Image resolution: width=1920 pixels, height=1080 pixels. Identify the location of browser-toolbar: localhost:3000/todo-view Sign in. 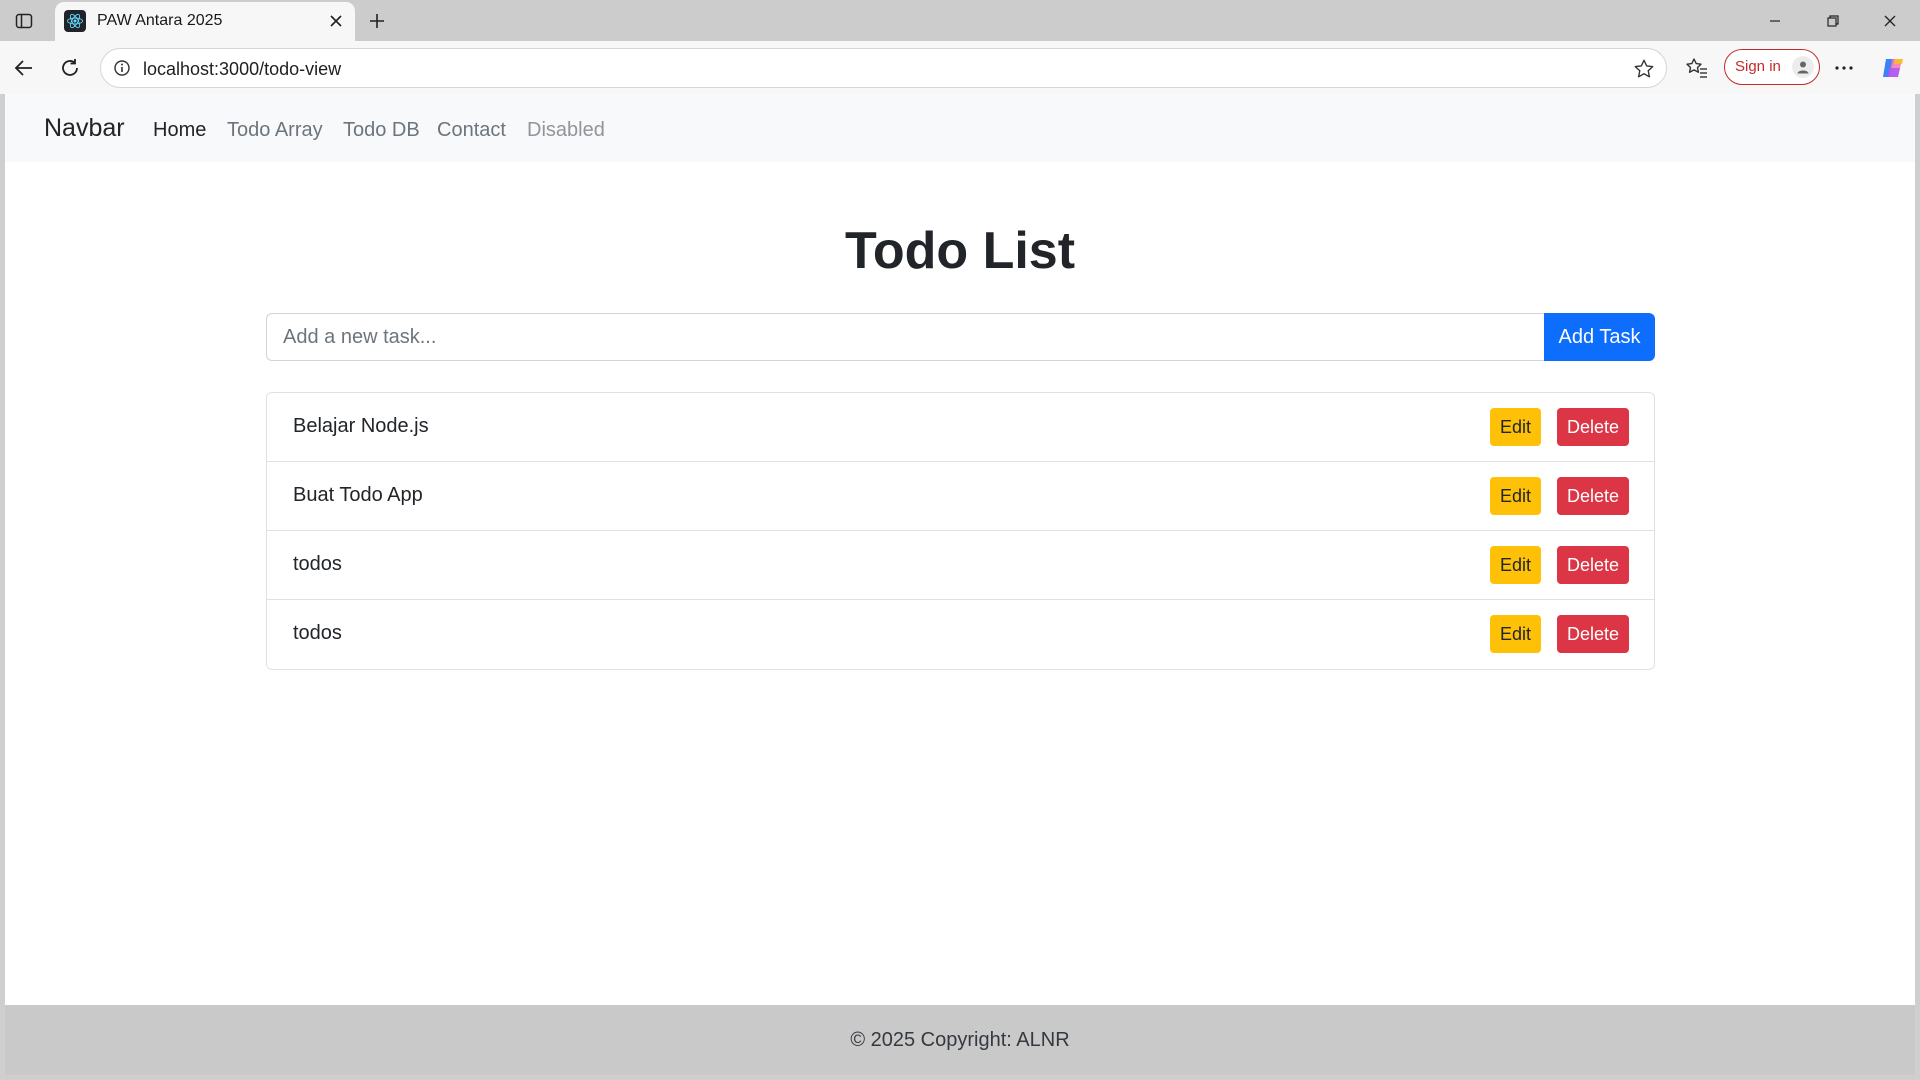
(960, 67).